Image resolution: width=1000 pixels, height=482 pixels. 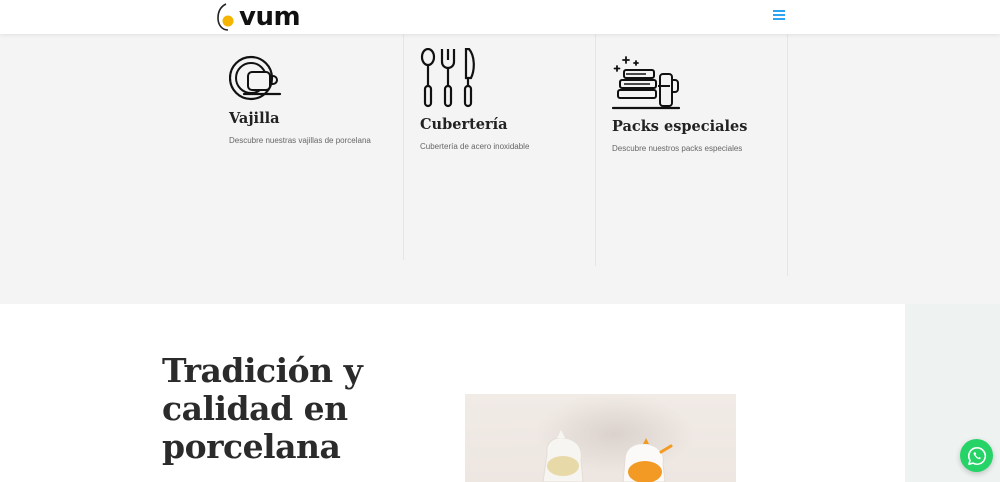 I want to click on porcelain-cups-image, so click(x=615, y=438).